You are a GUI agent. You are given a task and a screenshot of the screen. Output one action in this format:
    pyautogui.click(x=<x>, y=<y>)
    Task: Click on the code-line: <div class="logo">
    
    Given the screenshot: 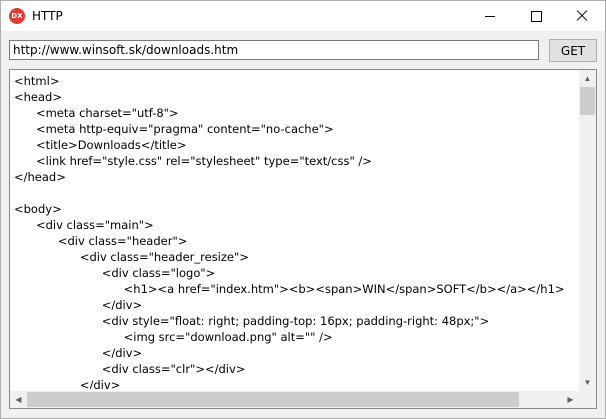 What is the action you would take?
    pyautogui.click(x=115, y=273)
    